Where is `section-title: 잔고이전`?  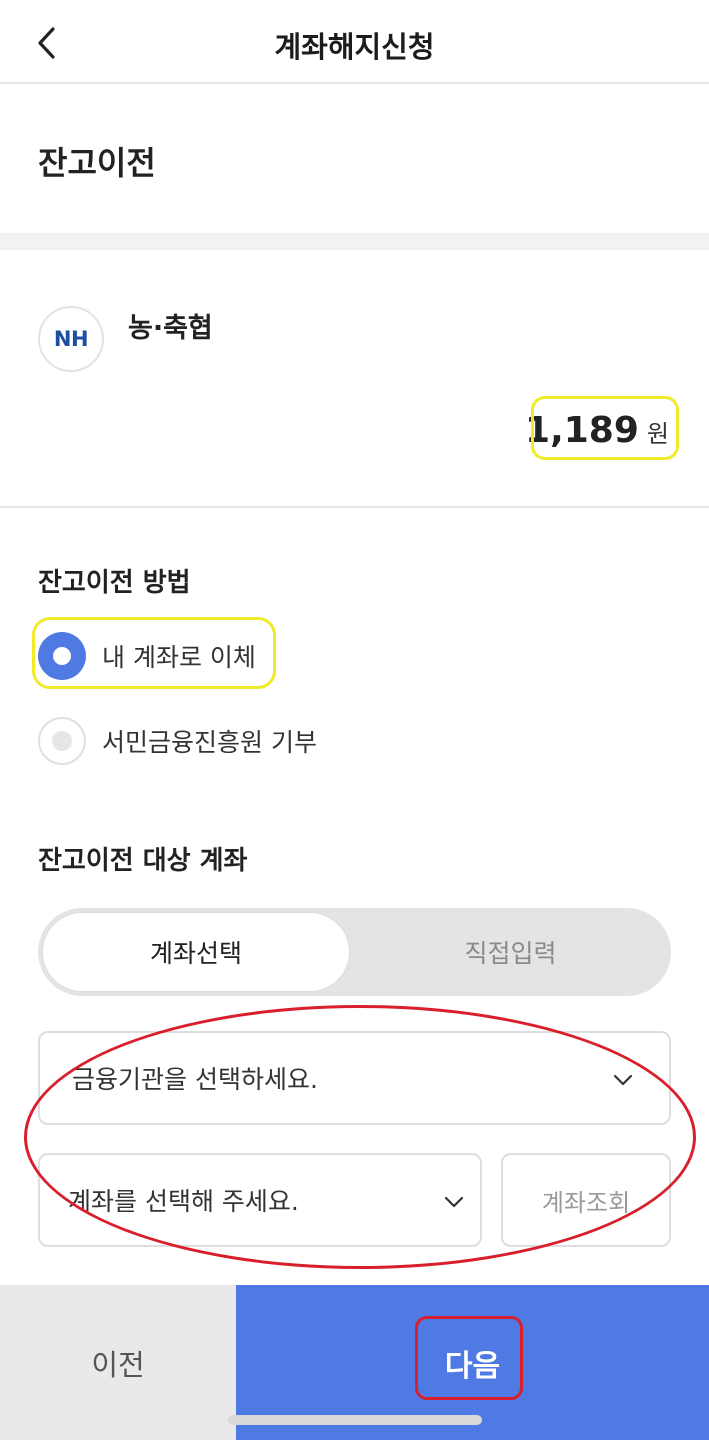
section-title: 잔고이전 is located at coordinates (97, 163).